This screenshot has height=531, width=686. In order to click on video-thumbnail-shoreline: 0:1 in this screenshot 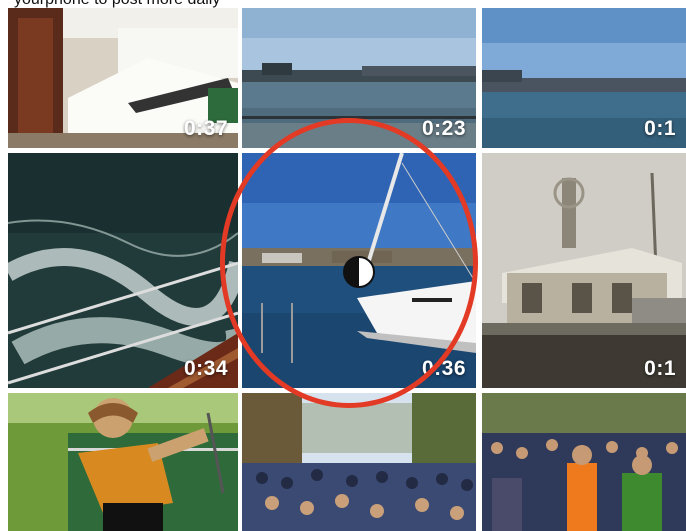, I will do `click(584, 78)`.